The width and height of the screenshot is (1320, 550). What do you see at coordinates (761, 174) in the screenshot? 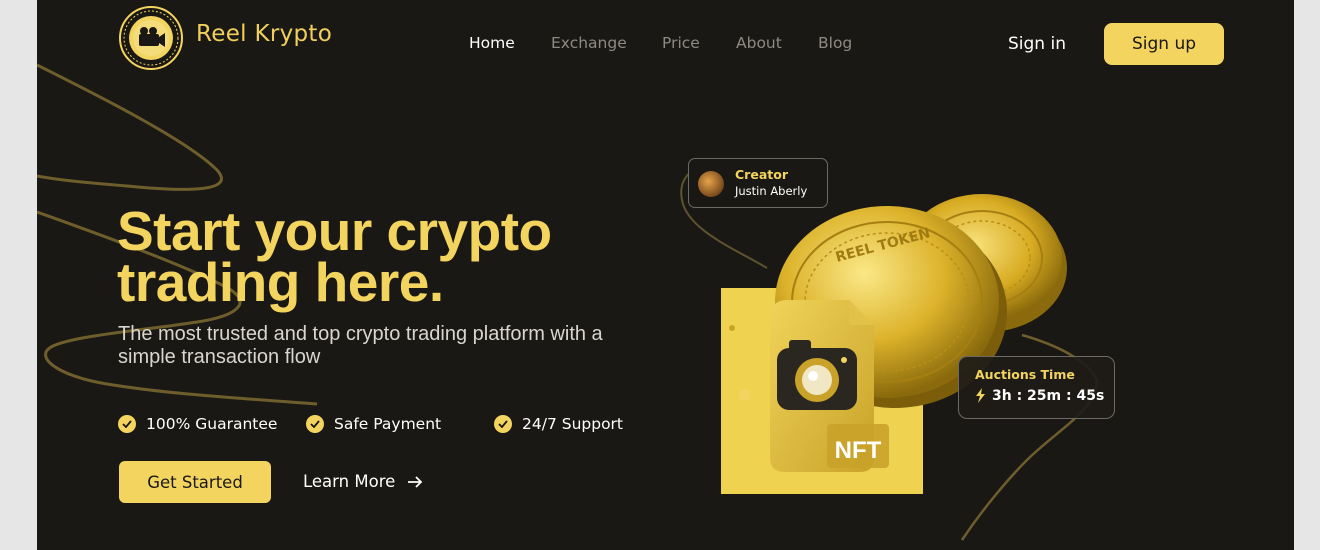
I see `creator-label: Creator` at bounding box center [761, 174].